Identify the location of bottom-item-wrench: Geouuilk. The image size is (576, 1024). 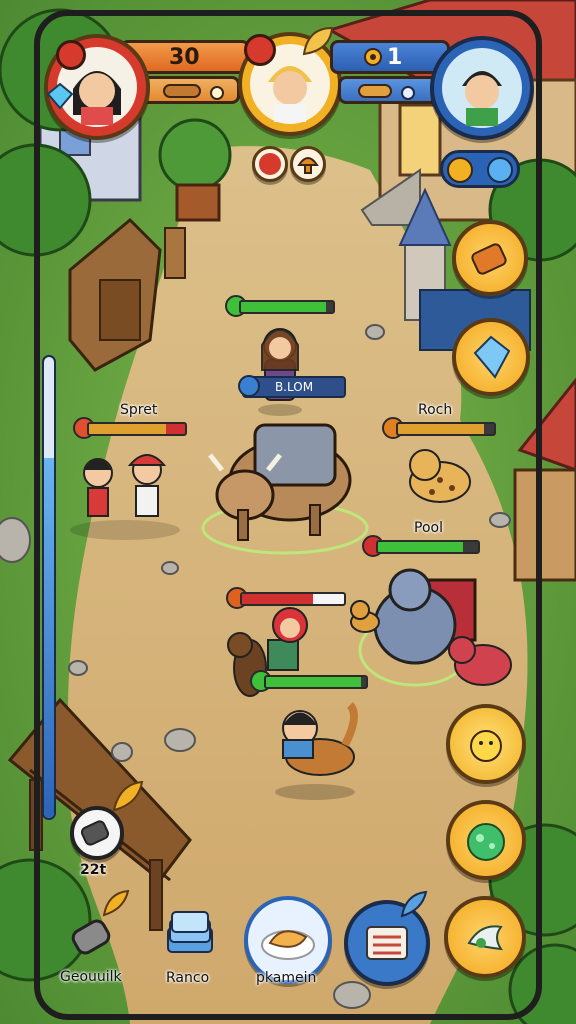
(96, 942).